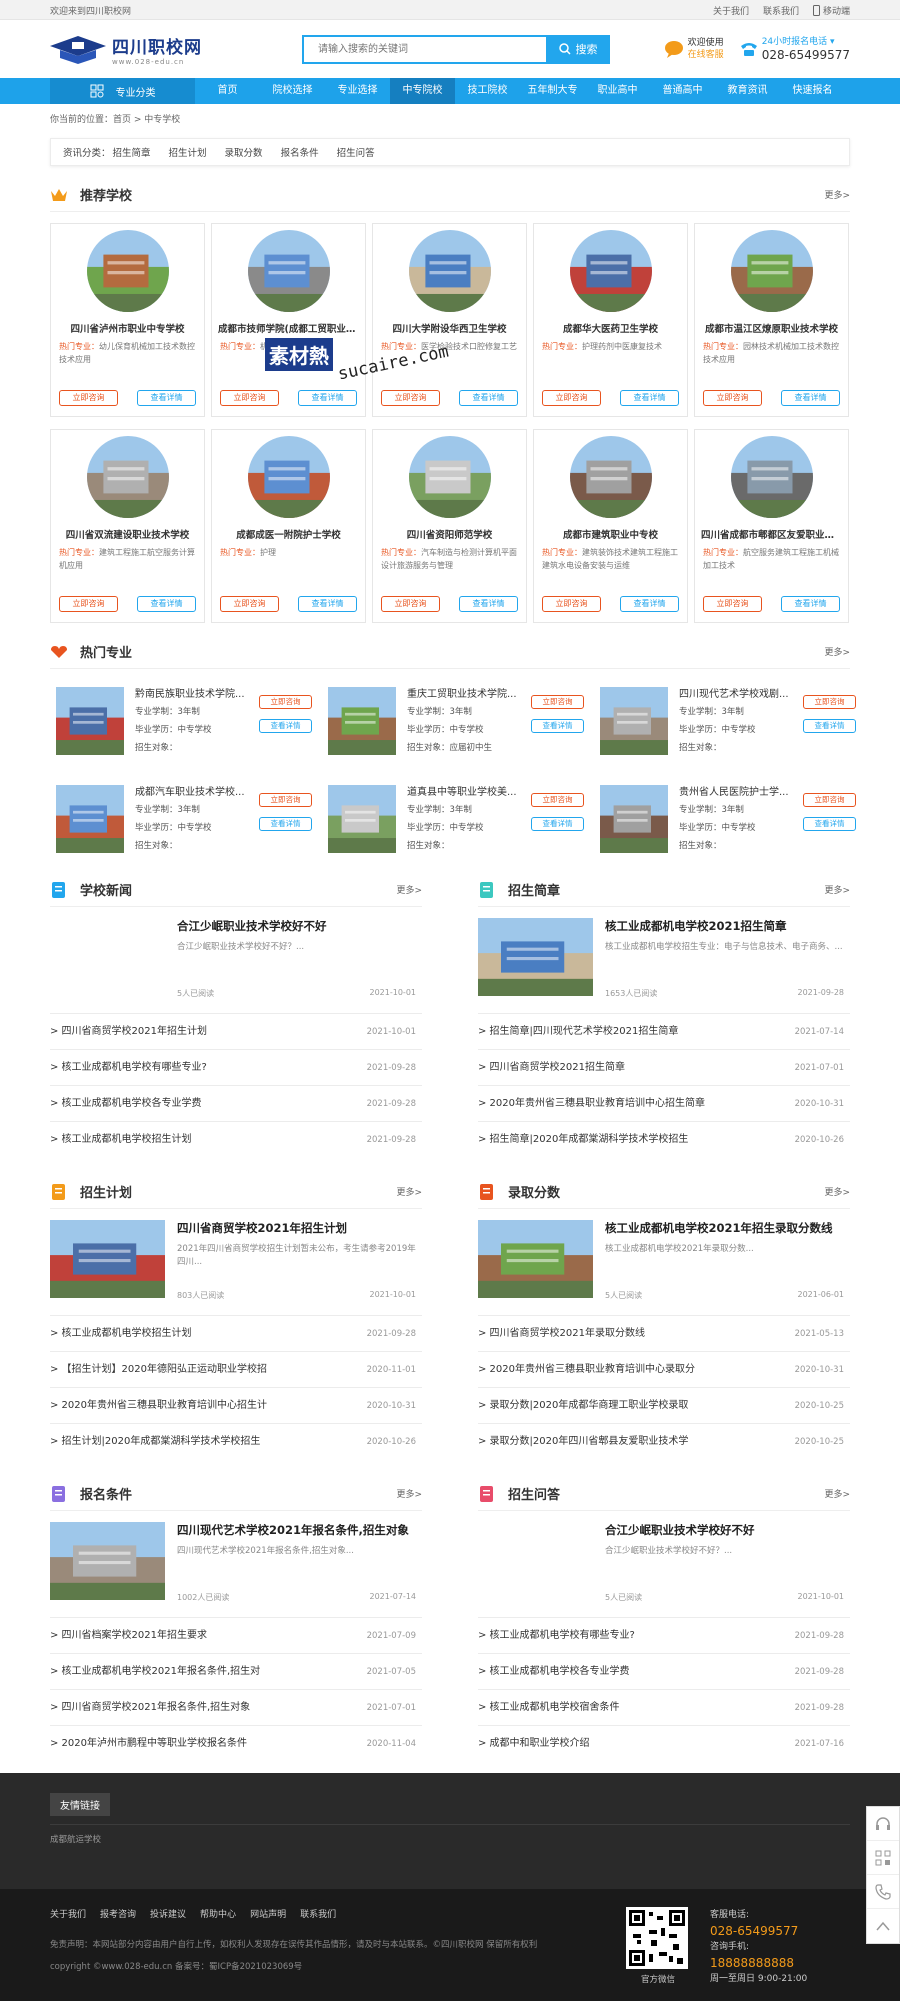 The image size is (900, 2012). I want to click on friend-link: 成都航运学校, so click(75, 1840).